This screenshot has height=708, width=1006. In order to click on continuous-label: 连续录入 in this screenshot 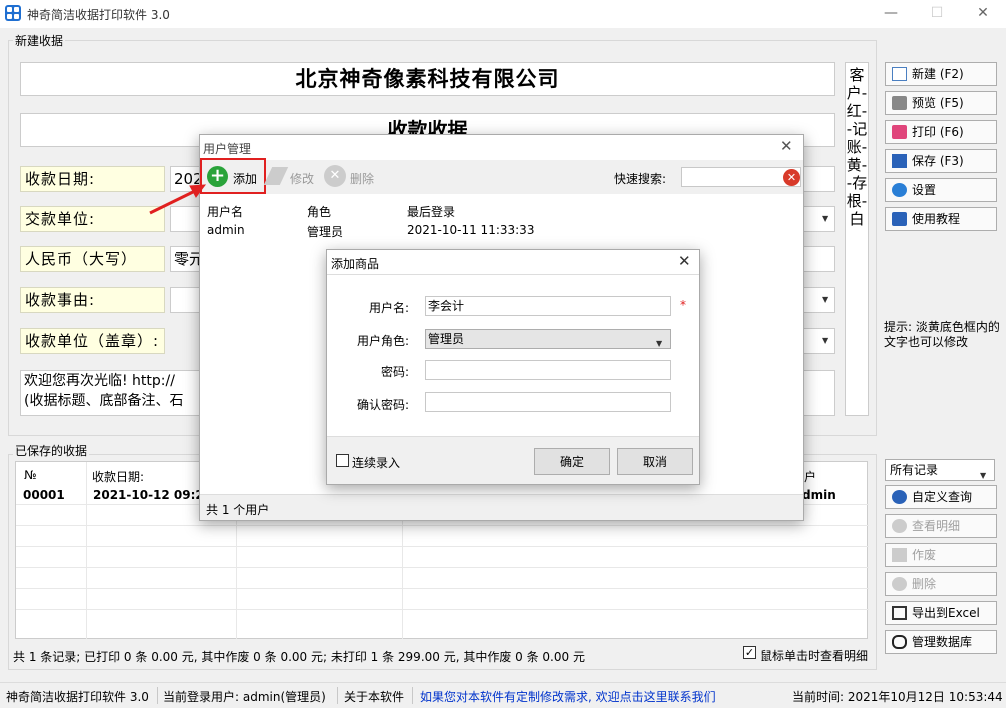, I will do `click(376, 462)`.